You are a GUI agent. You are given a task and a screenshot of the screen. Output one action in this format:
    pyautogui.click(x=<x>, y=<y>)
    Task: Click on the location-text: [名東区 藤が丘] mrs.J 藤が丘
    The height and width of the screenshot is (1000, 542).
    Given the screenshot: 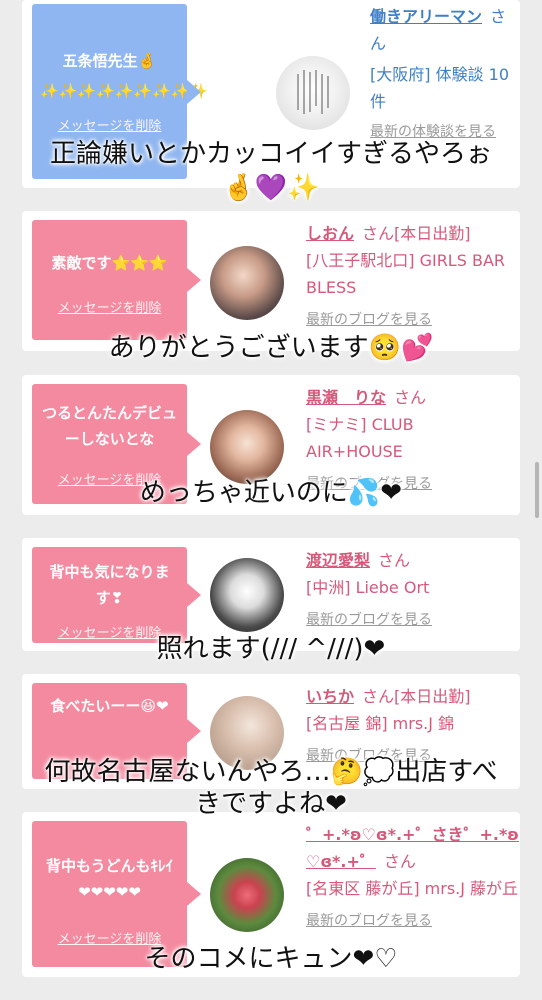 What is the action you would take?
    pyautogui.click(x=412, y=888)
    